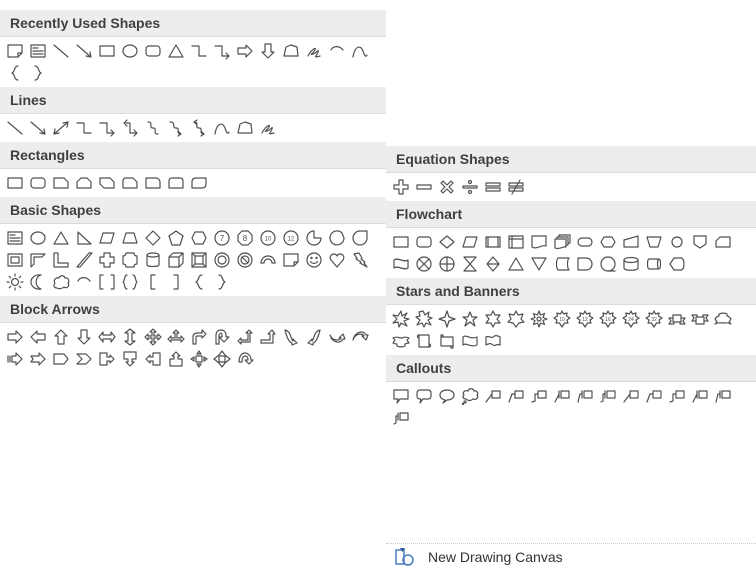  Describe the element at coordinates (107, 238) in the screenshot. I see `parallelogram-shape-icon` at that location.